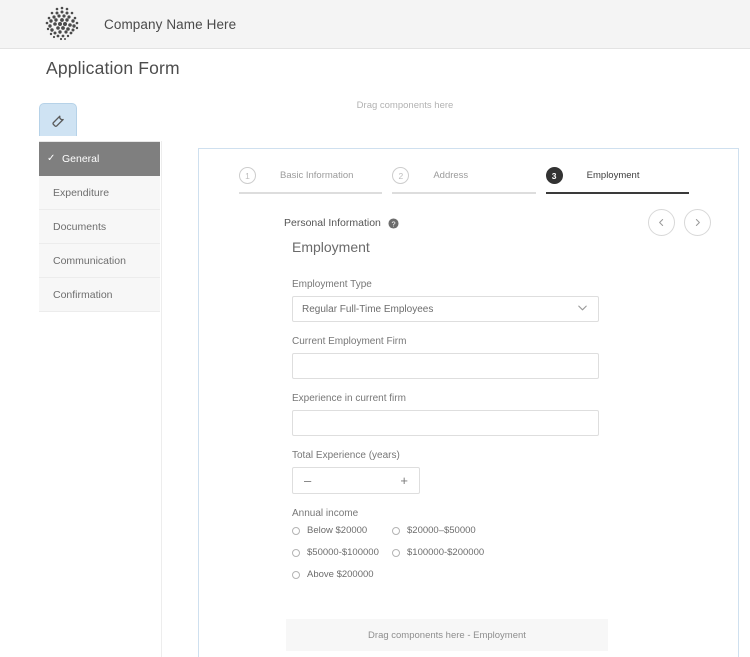 The height and width of the screenshot is (657, 750). What do you see at coordinates (325, 513) in the screenshot?
I see `annual-income-label: Annual income` at bounding box center [325, 513].